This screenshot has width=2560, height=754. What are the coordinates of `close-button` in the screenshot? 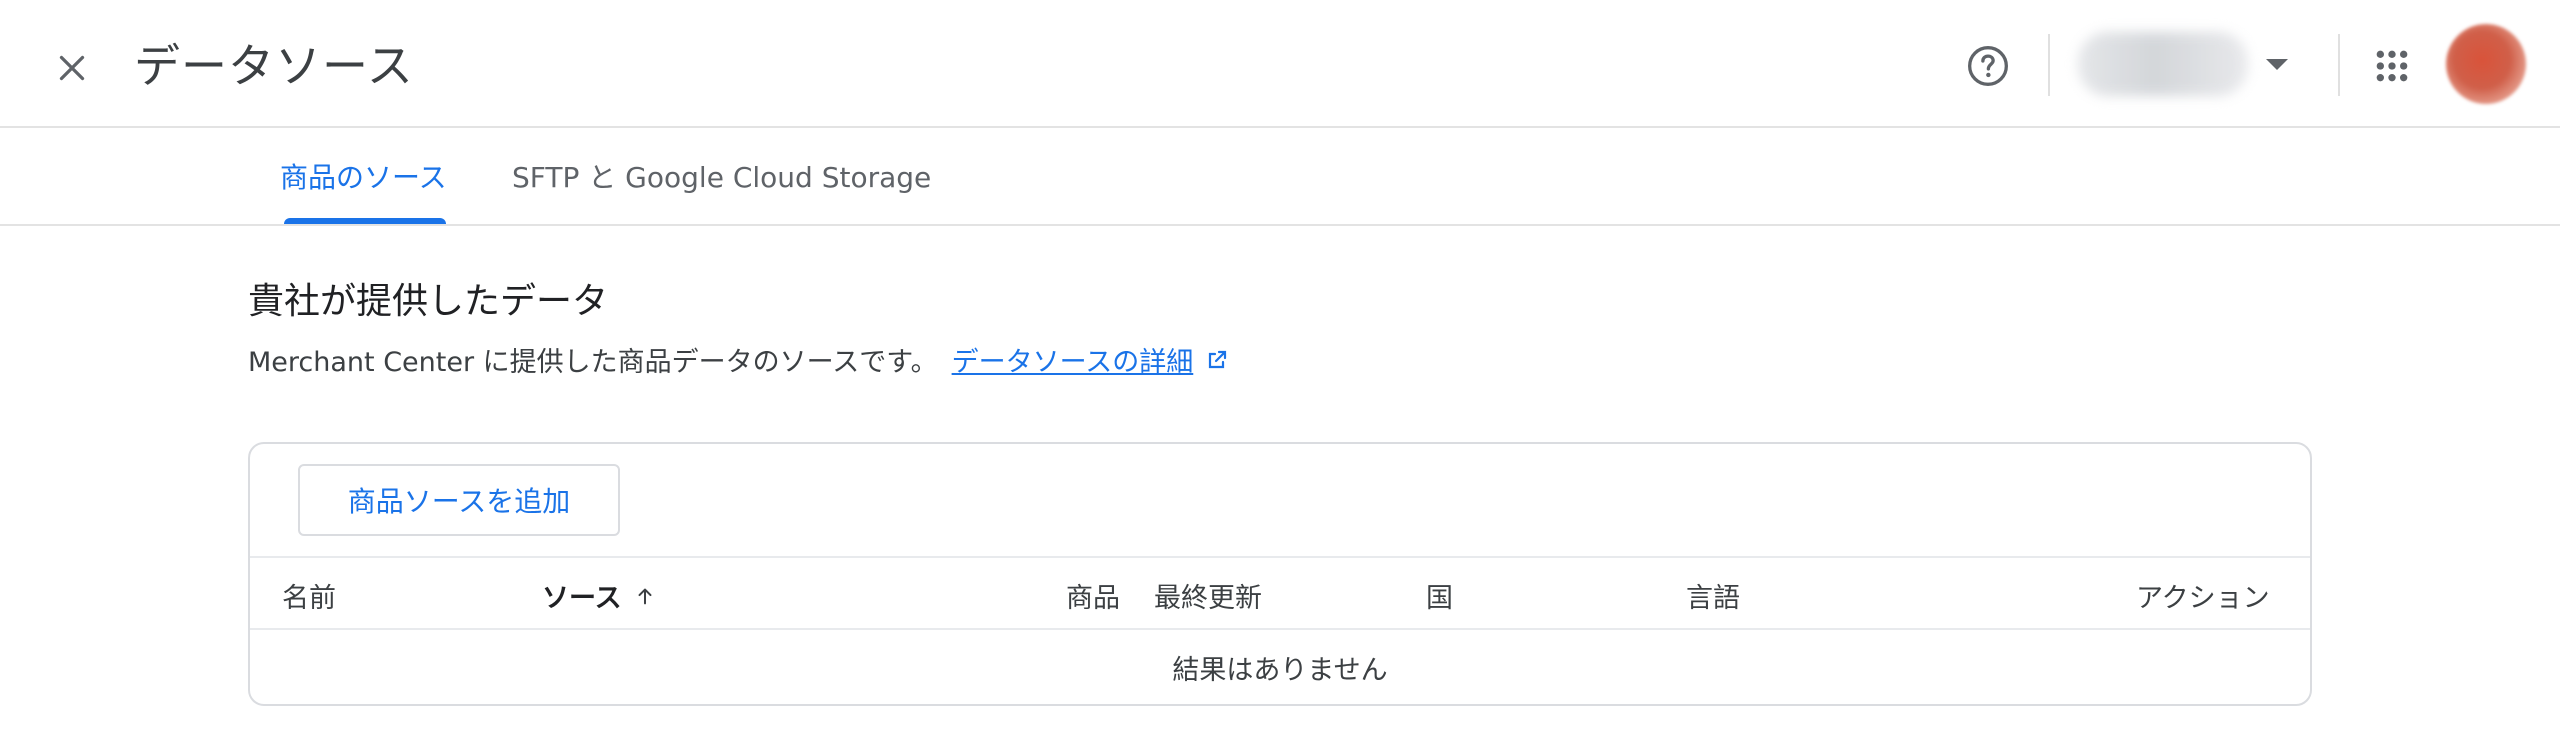 It's located at (72, 68).